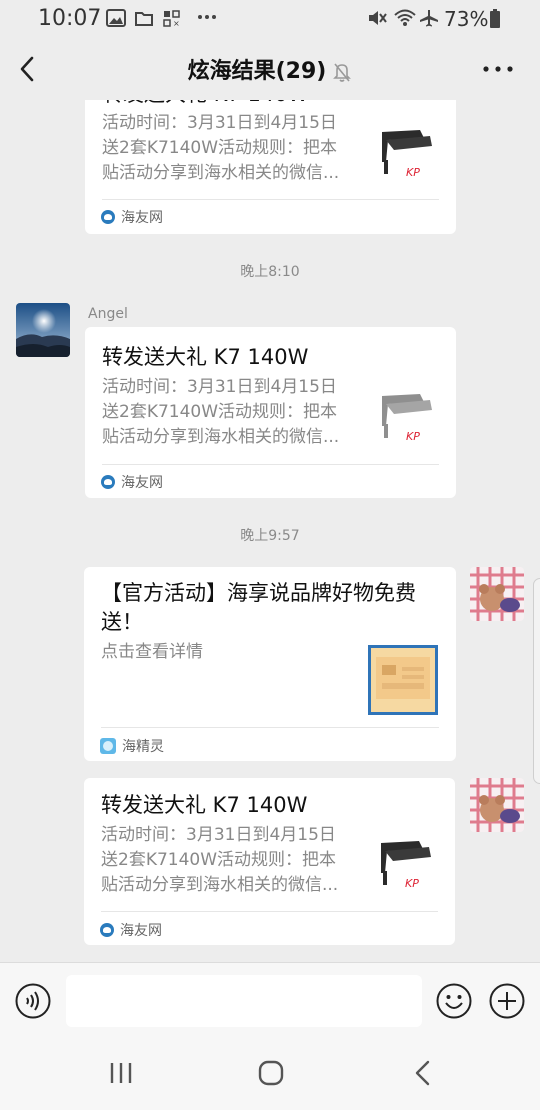  What do you see at coordinates (152, 652) in the screenshot?
I see `card-desc-line: 点击查看详情` at bounding box center [152, 652].